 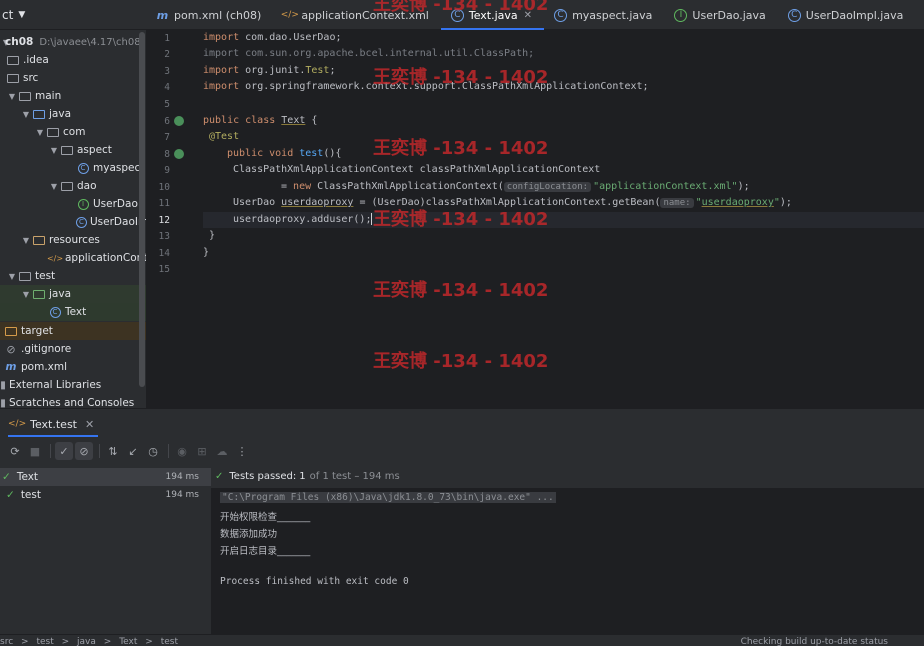 I want to click on console-output-line: 开启日志目录_______, so click(x=265, y=551).